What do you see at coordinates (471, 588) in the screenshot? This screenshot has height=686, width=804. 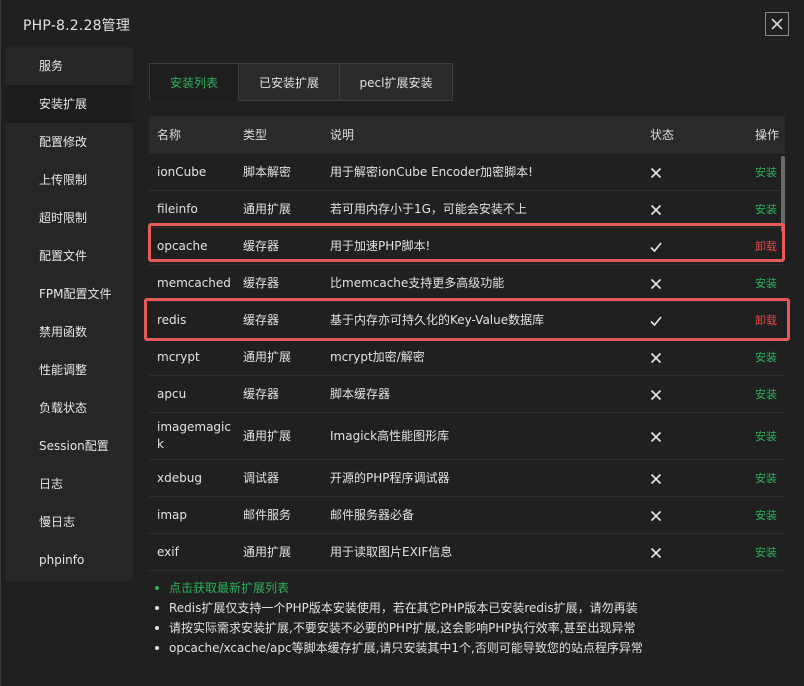 I see `refresh-extension-list-link: 点击获取最新扩展列表` at bounding box center [471, 588].